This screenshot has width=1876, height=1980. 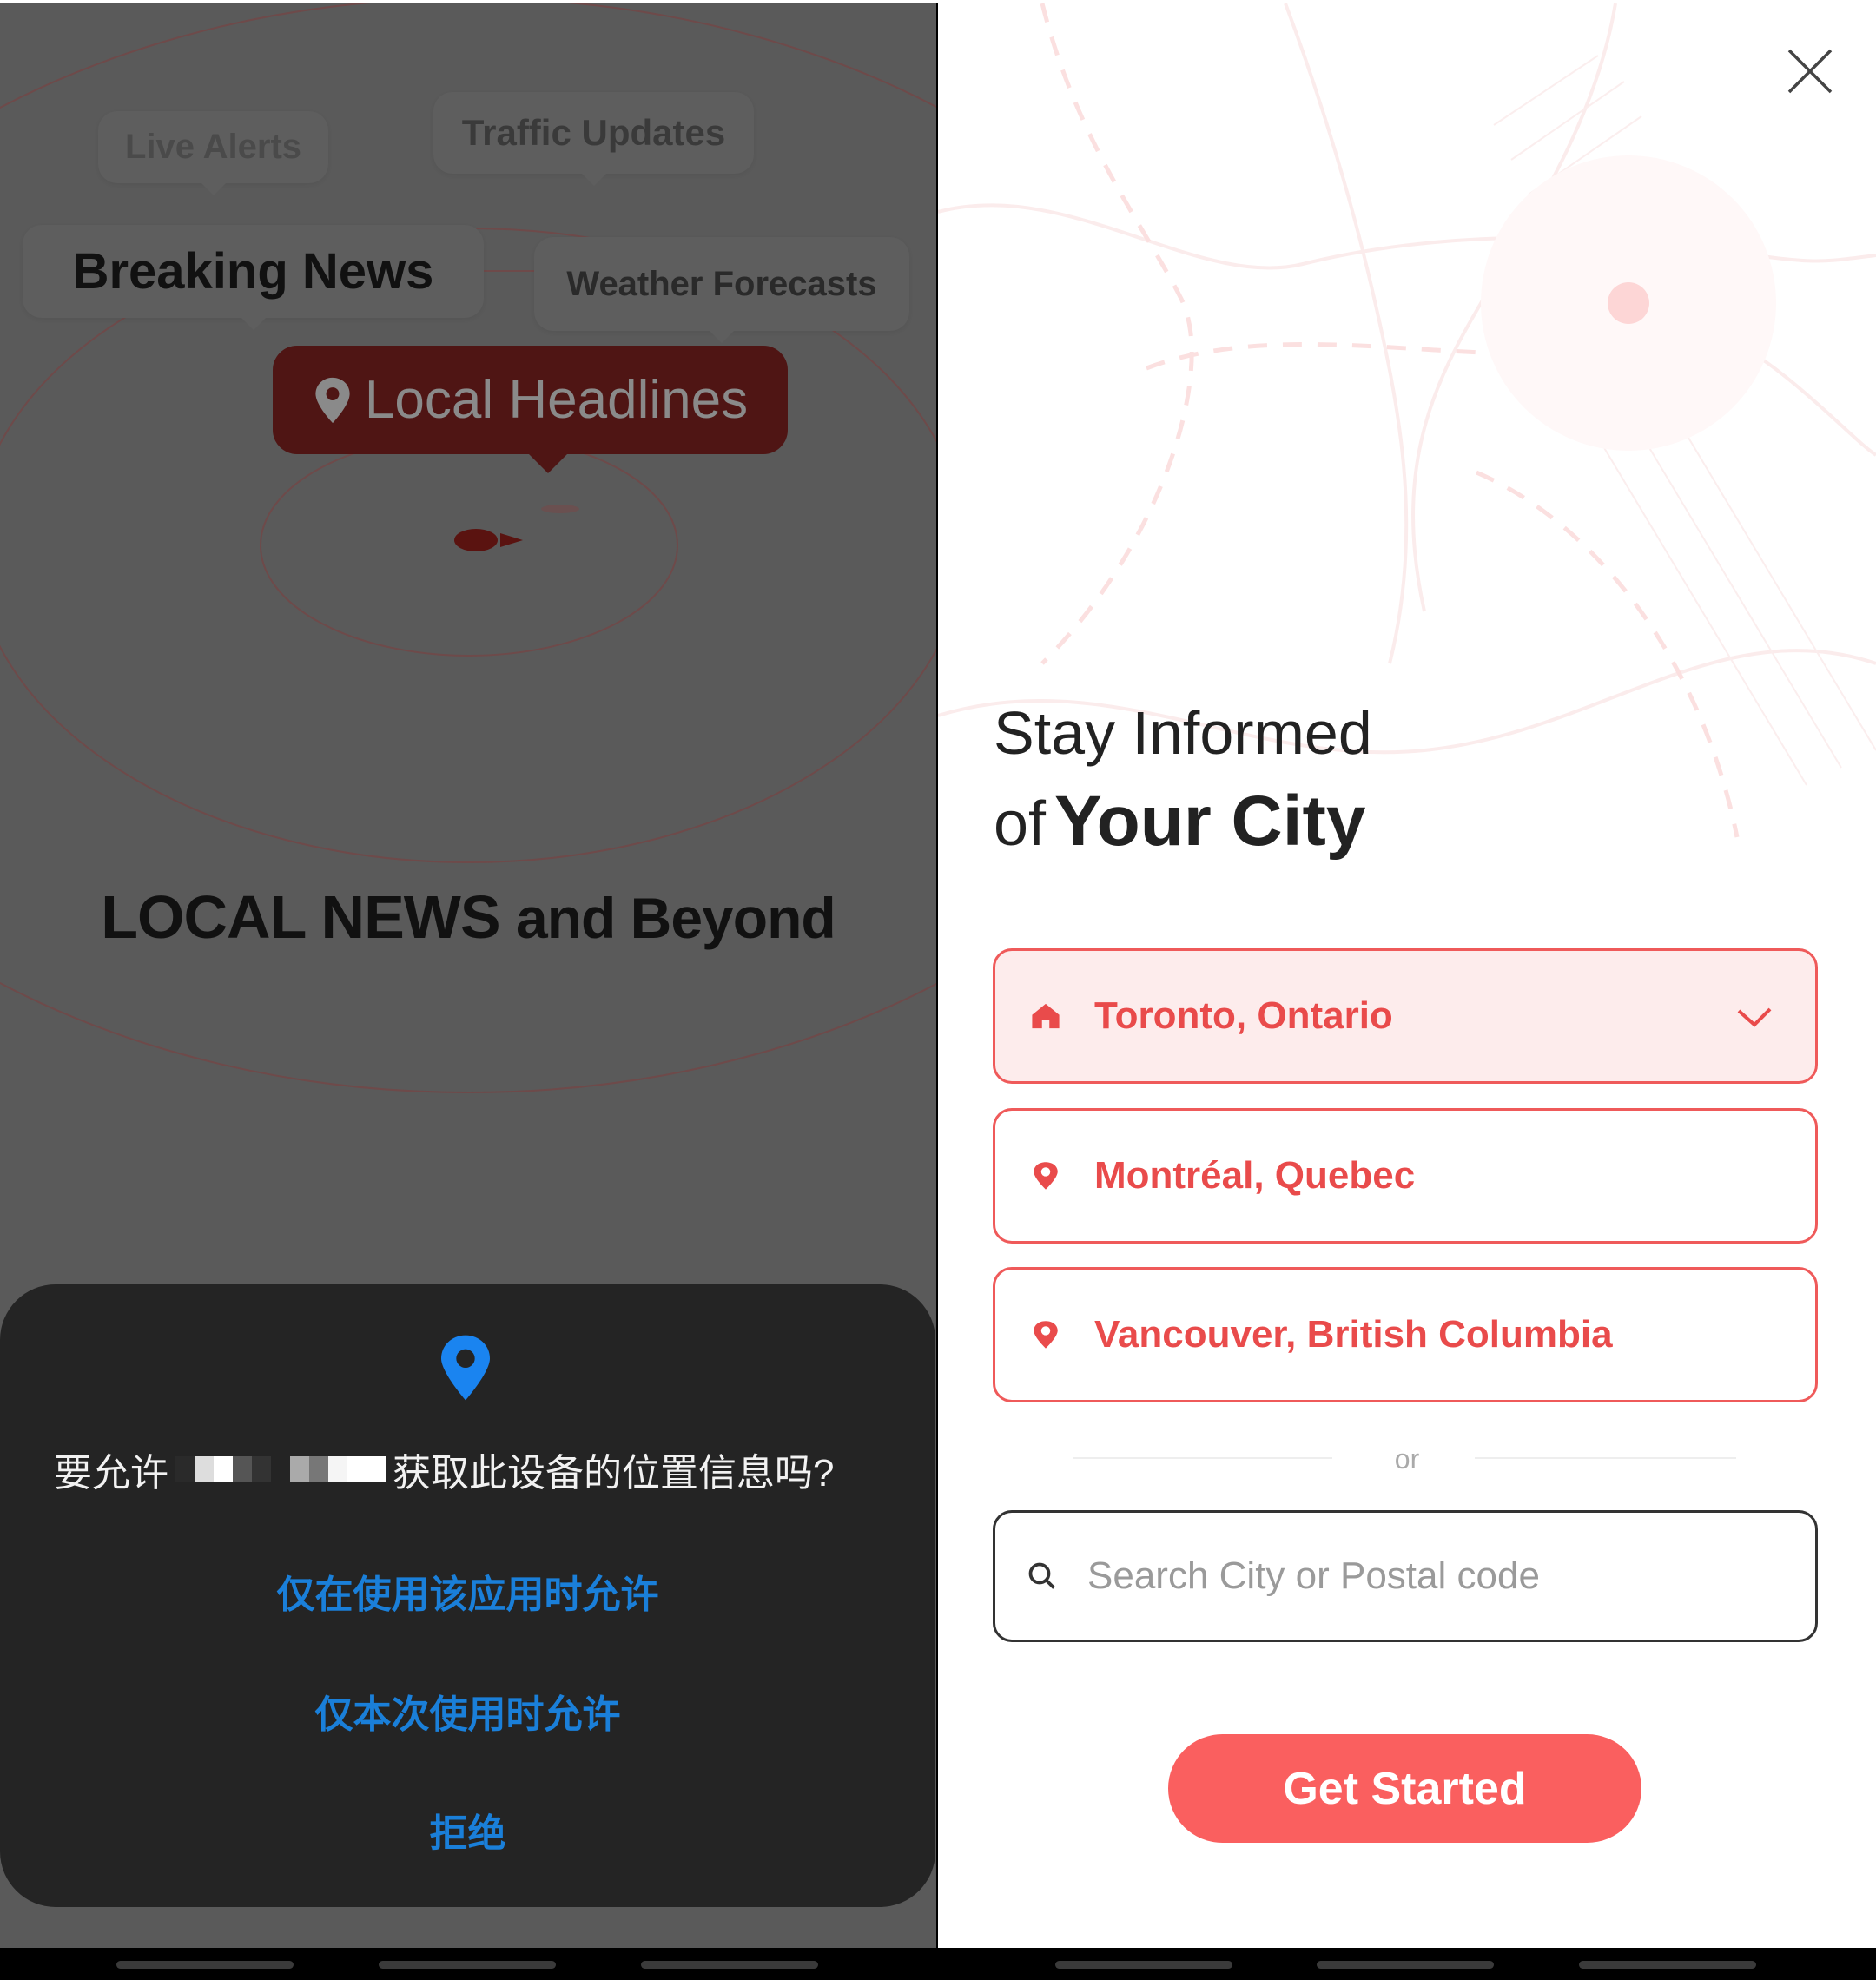 I want to click on deny-button: 拒绝, so click(x=467, y=1830).